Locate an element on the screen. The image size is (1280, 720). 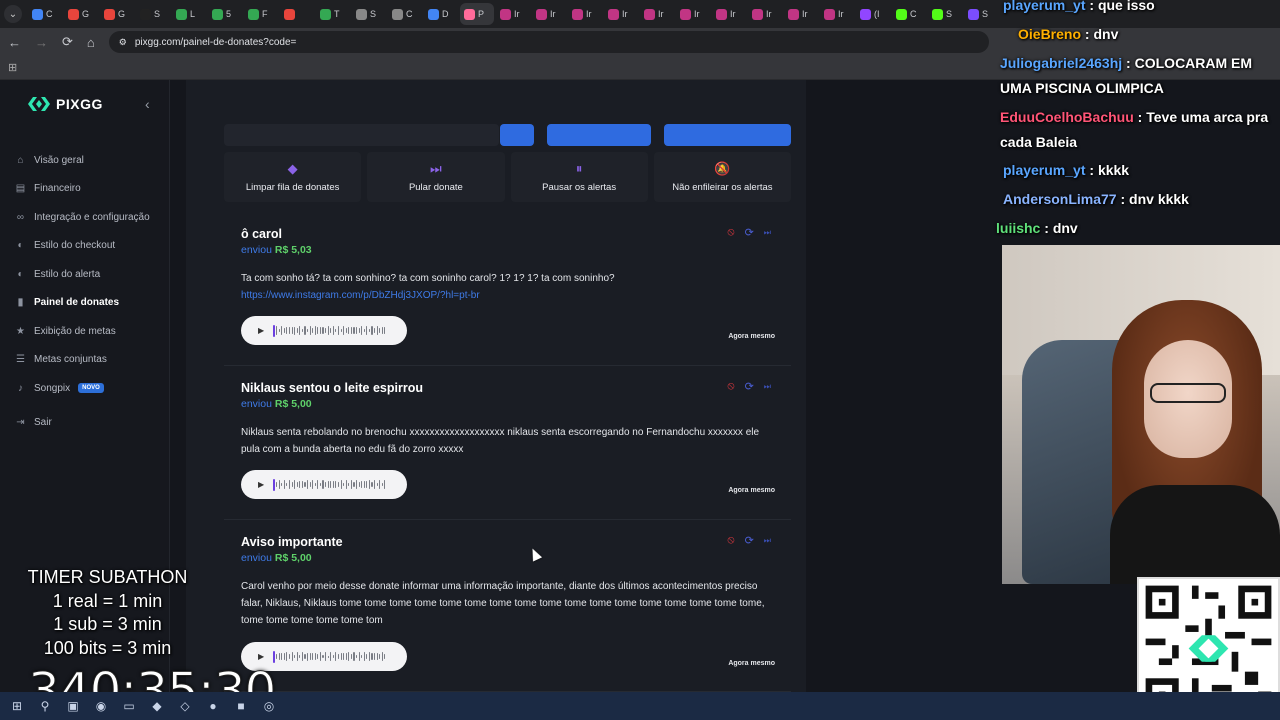
action-label: Limpar fila de donates is located at coordinates (292, 187).